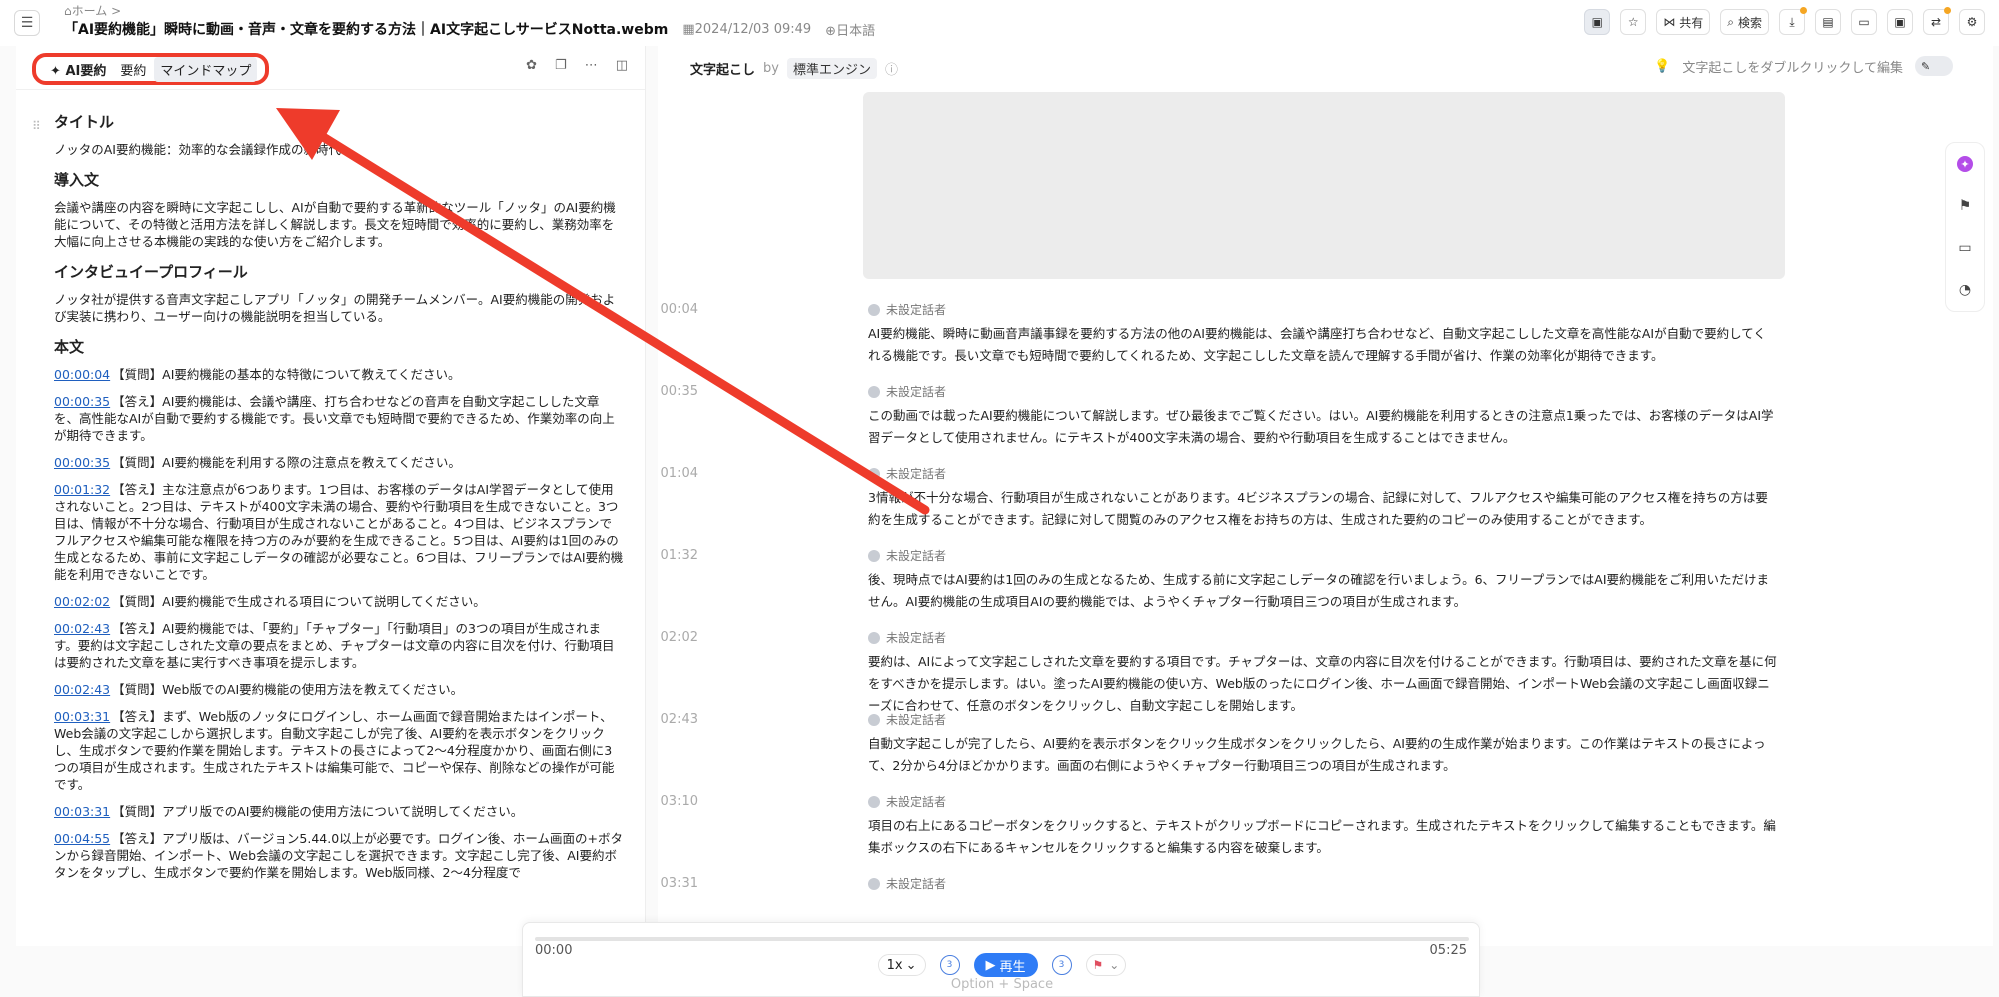 Image resolution: width=1999 pixels, height=997 pixels. I want to click on qa-item: 00:02:02 【質問】AI要約機能で生成される項目について説明してください。, so click(339, 601).